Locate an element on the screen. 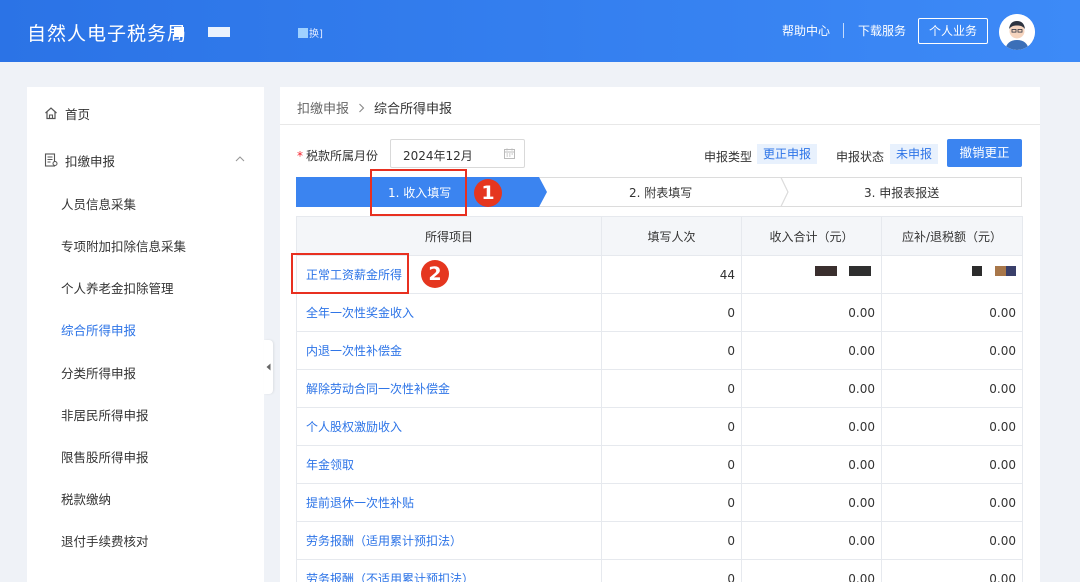  sidebar-item-nonresident-income: 非居民所得申报 is located at coordinates (145, 414).